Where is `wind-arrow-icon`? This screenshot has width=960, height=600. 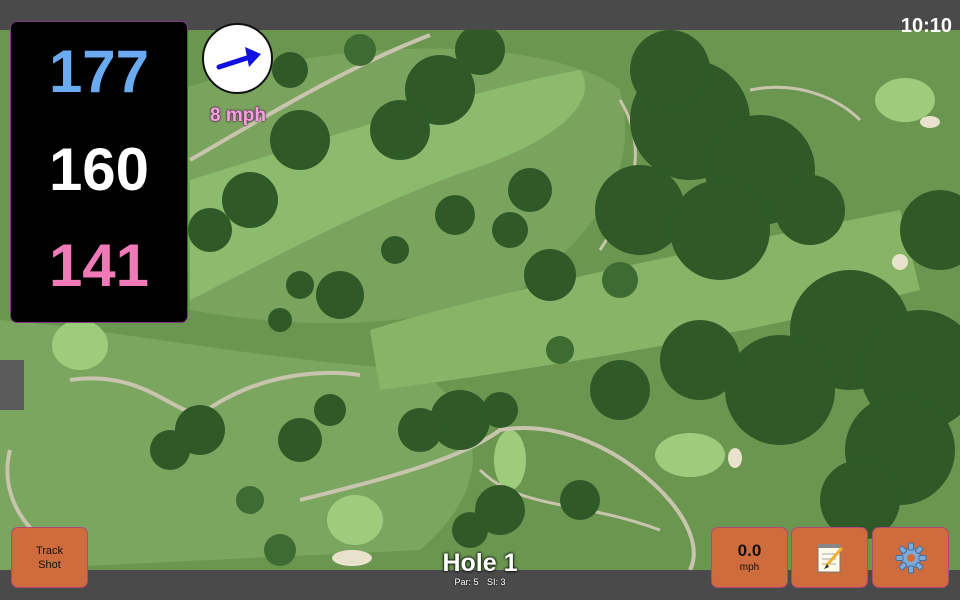
wind-arrow-icon is located at coordinates (238, 58).